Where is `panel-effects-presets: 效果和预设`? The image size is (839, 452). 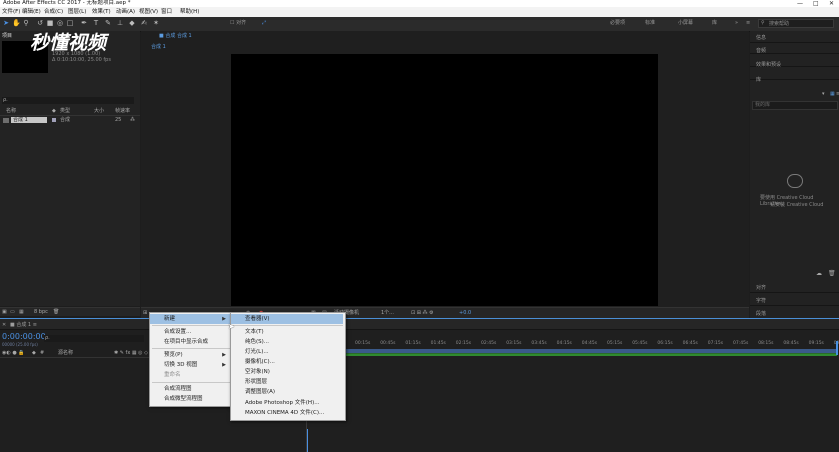 panel-effects-presets: 效果和预设 is located at coordinates (768, 64).